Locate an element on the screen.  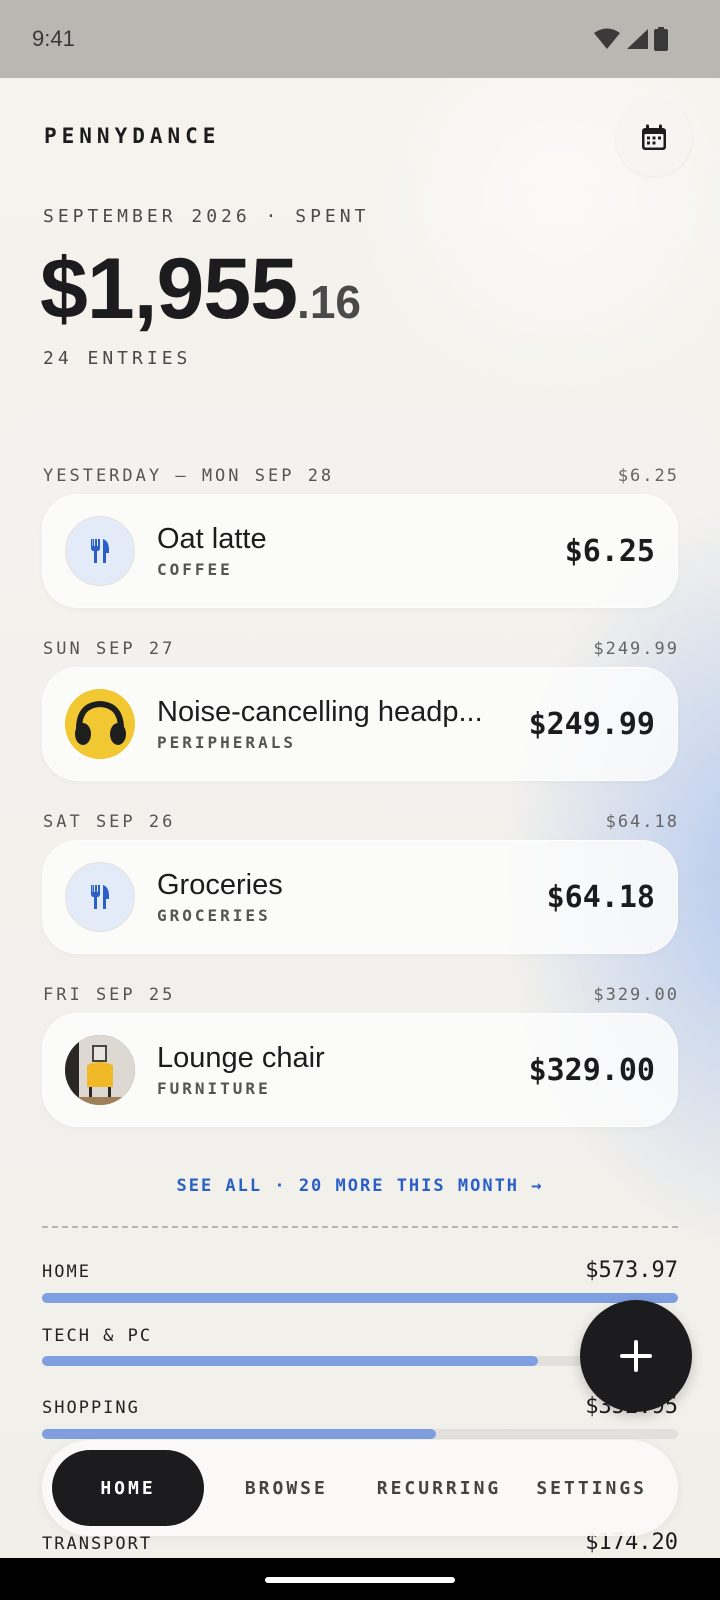
entries-count: 24 ENTRIES is located at coordinates (117, 358).